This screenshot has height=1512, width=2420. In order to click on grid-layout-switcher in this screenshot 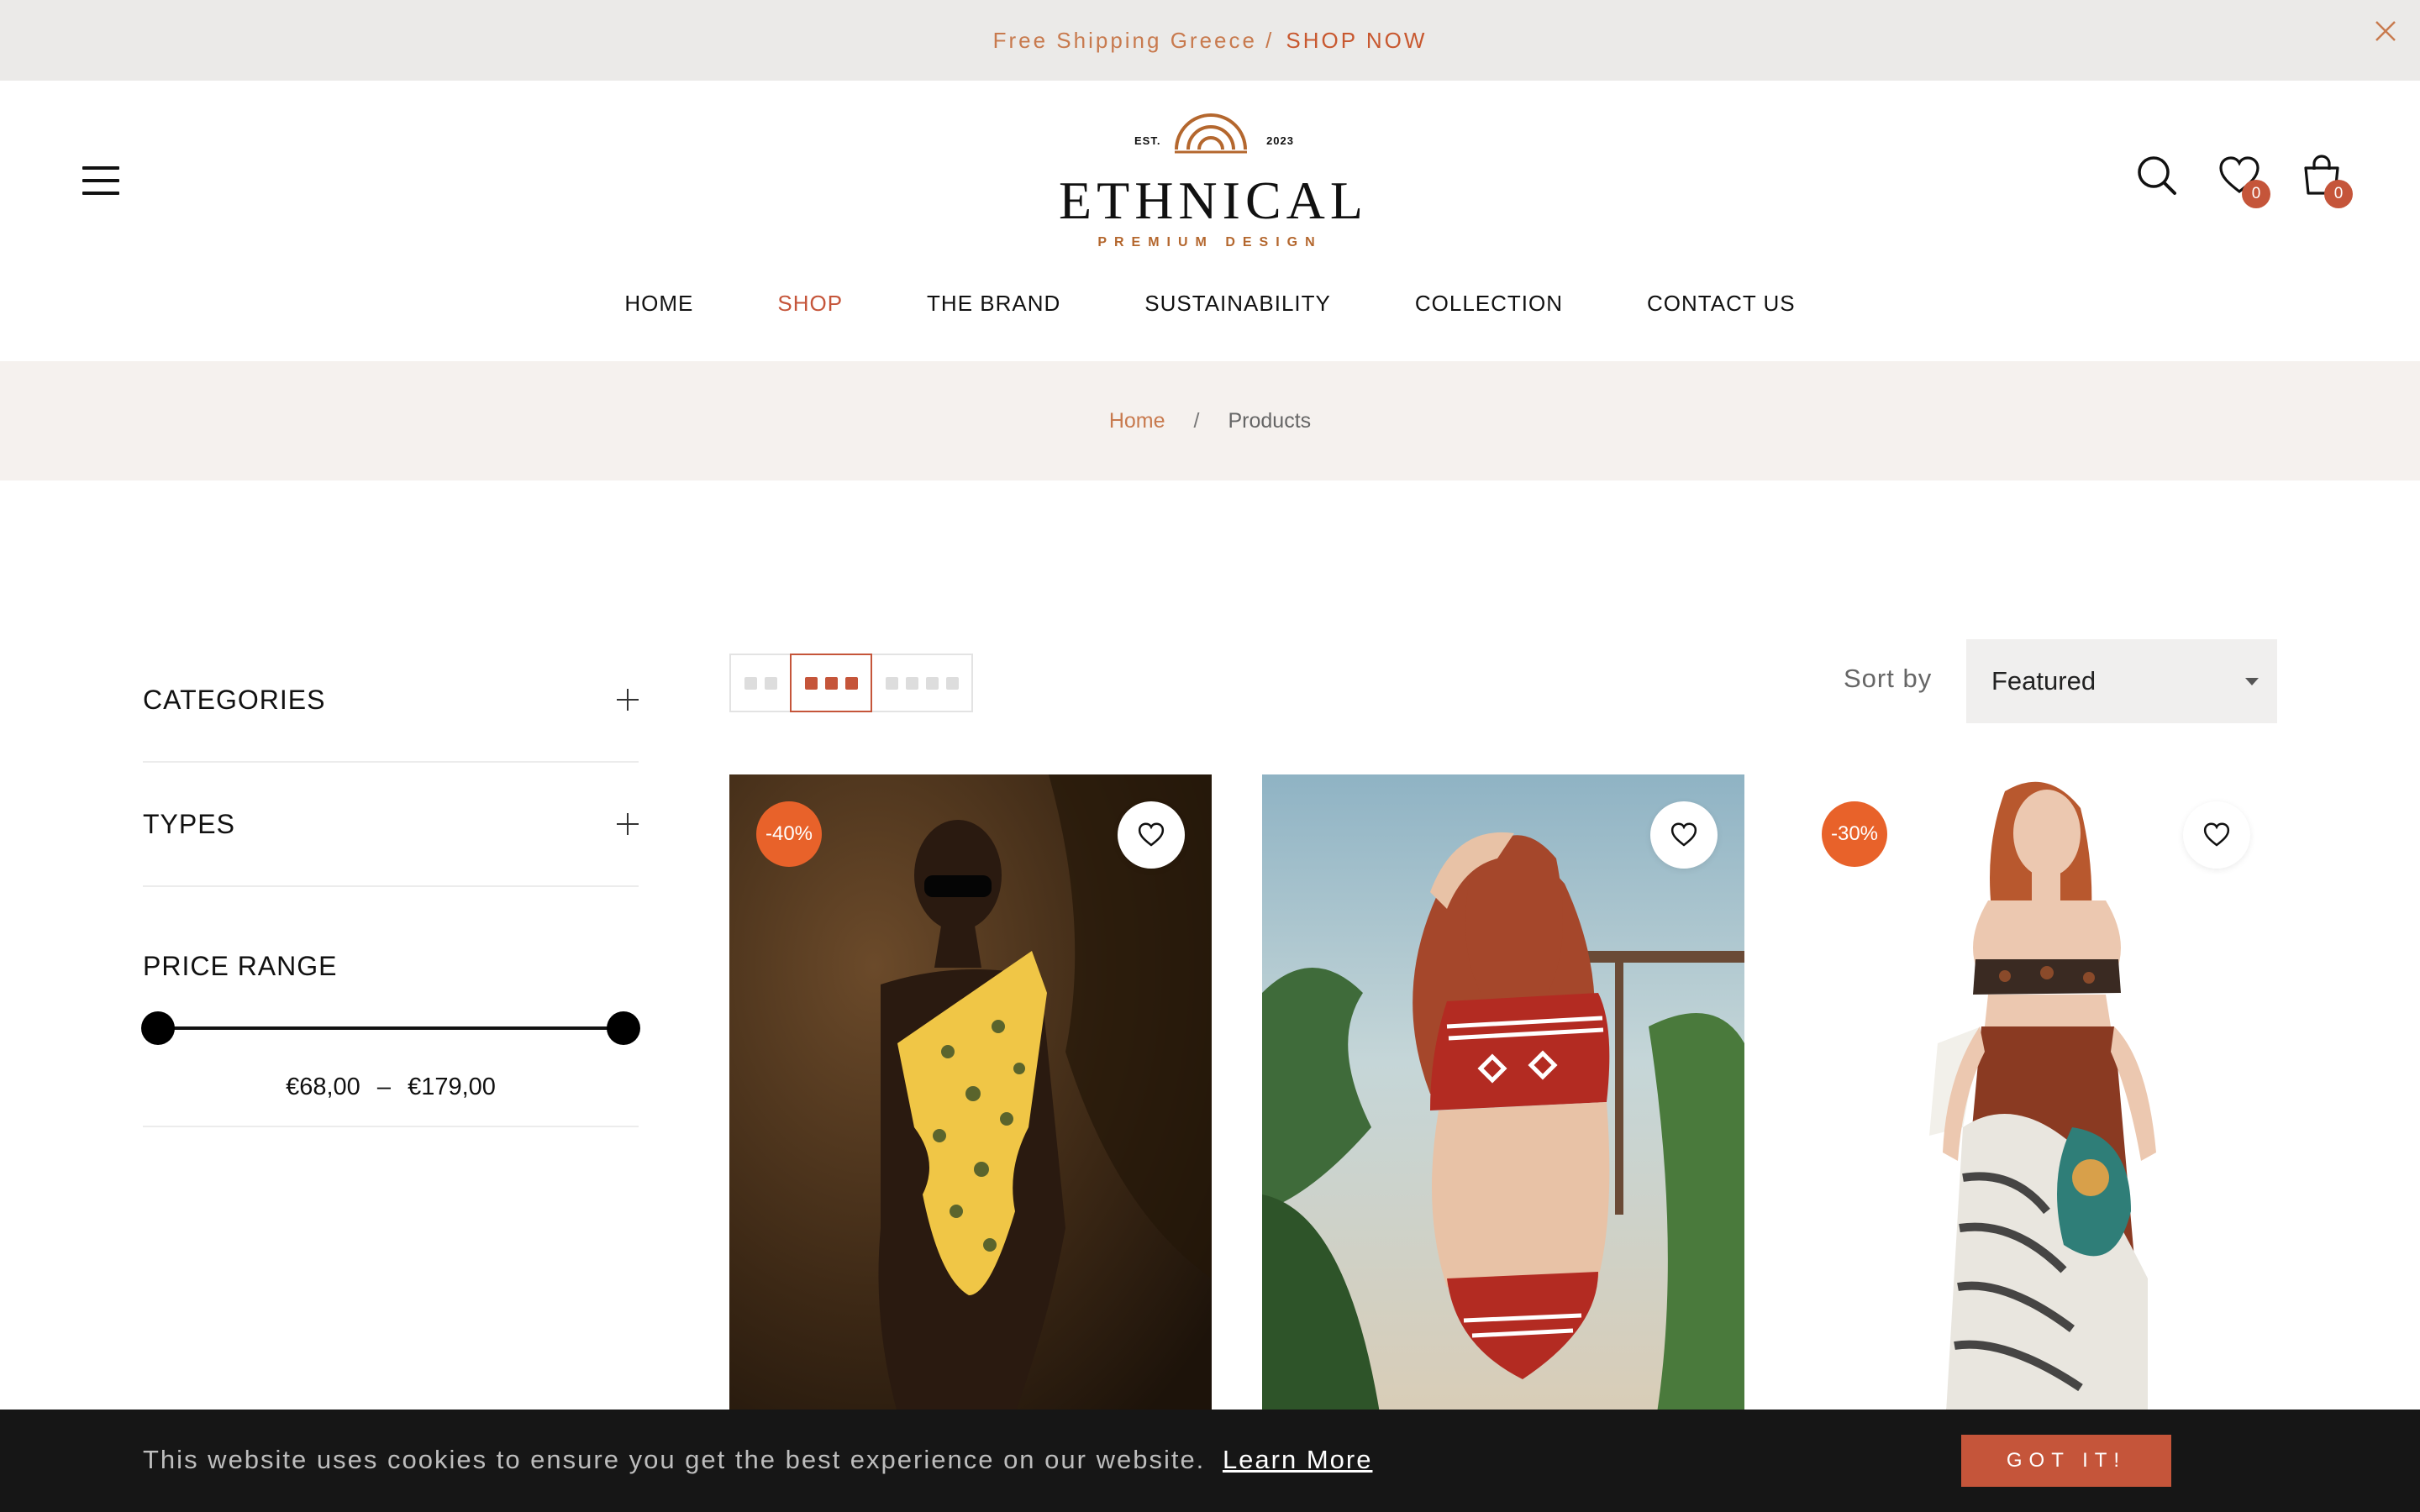, I will do `click(851, 683)`.